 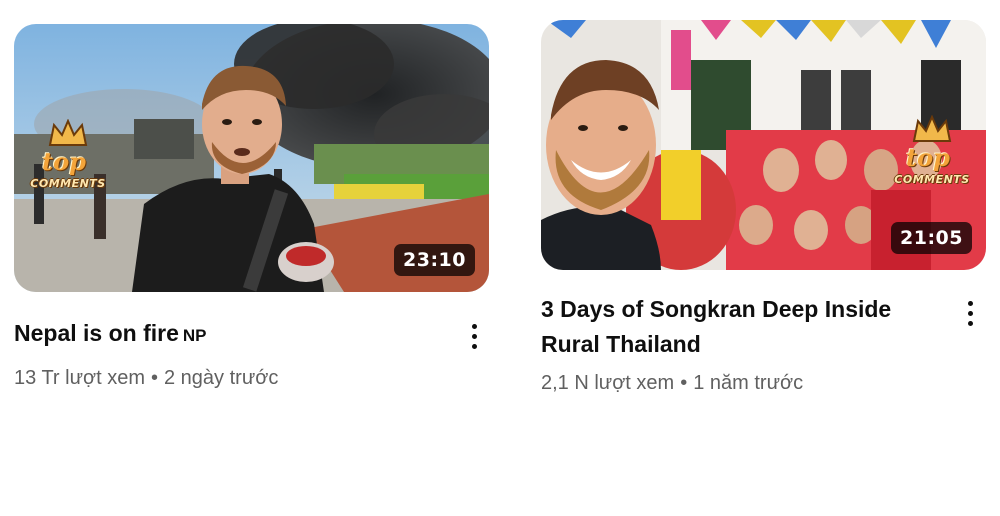 I want to click on duration-badge: 23:10, so click(x=434, y=260).